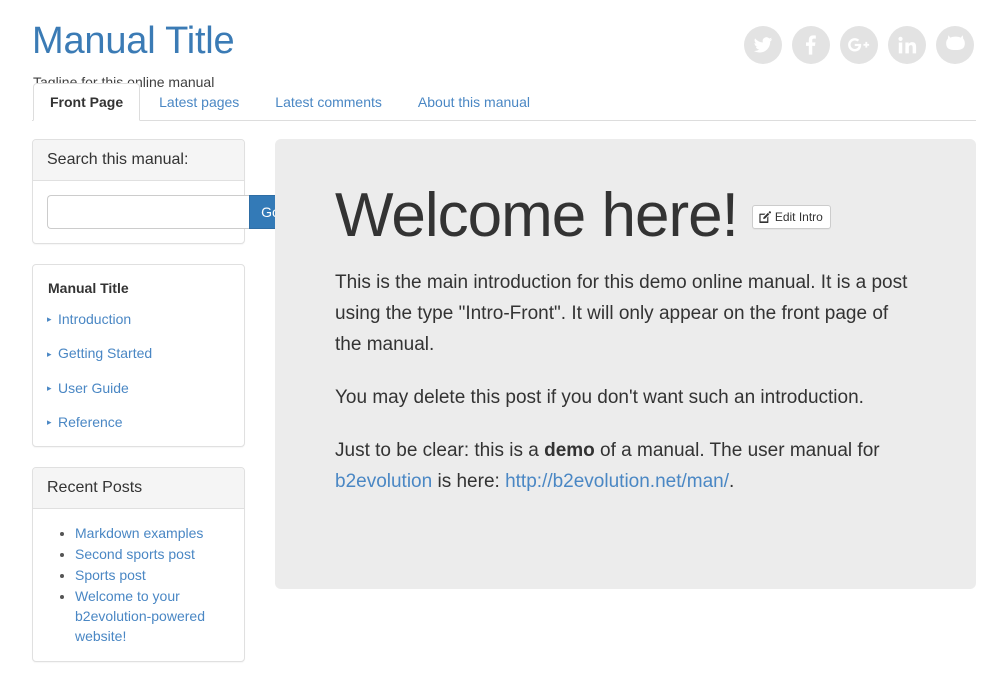  I want to click on google-plus-icon, so click(859, 45).